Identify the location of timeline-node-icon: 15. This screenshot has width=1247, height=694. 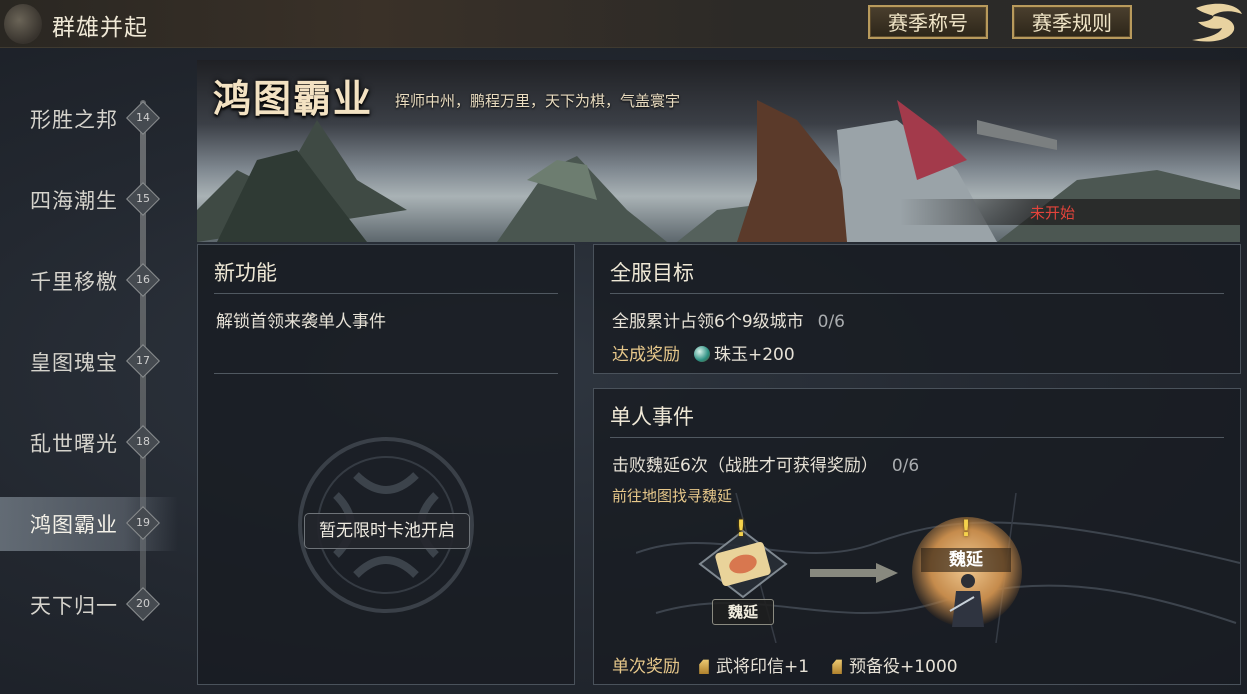
(143, 199).